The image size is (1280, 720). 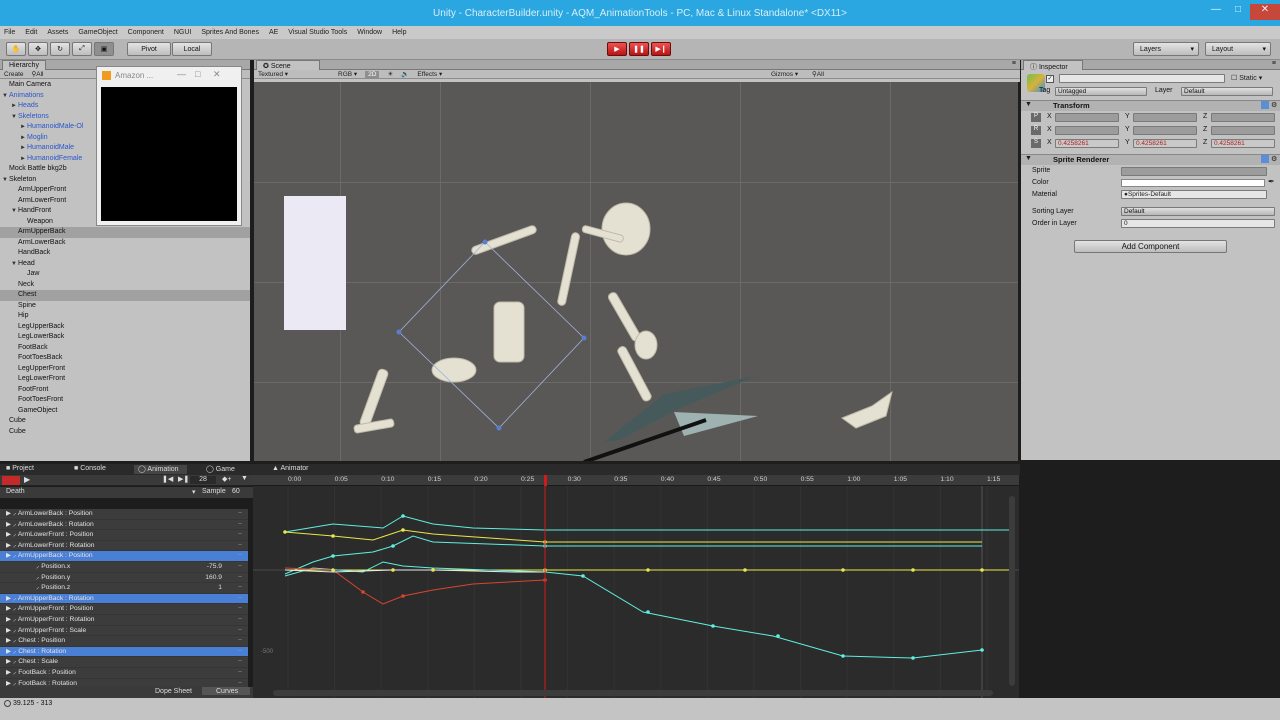 What do you see at coordinates (124, 556) in the screenshot?
I see `curve-property-row: ▶ ⸝ ArmUpperBack : Position −` at bounding box center [124, 556].